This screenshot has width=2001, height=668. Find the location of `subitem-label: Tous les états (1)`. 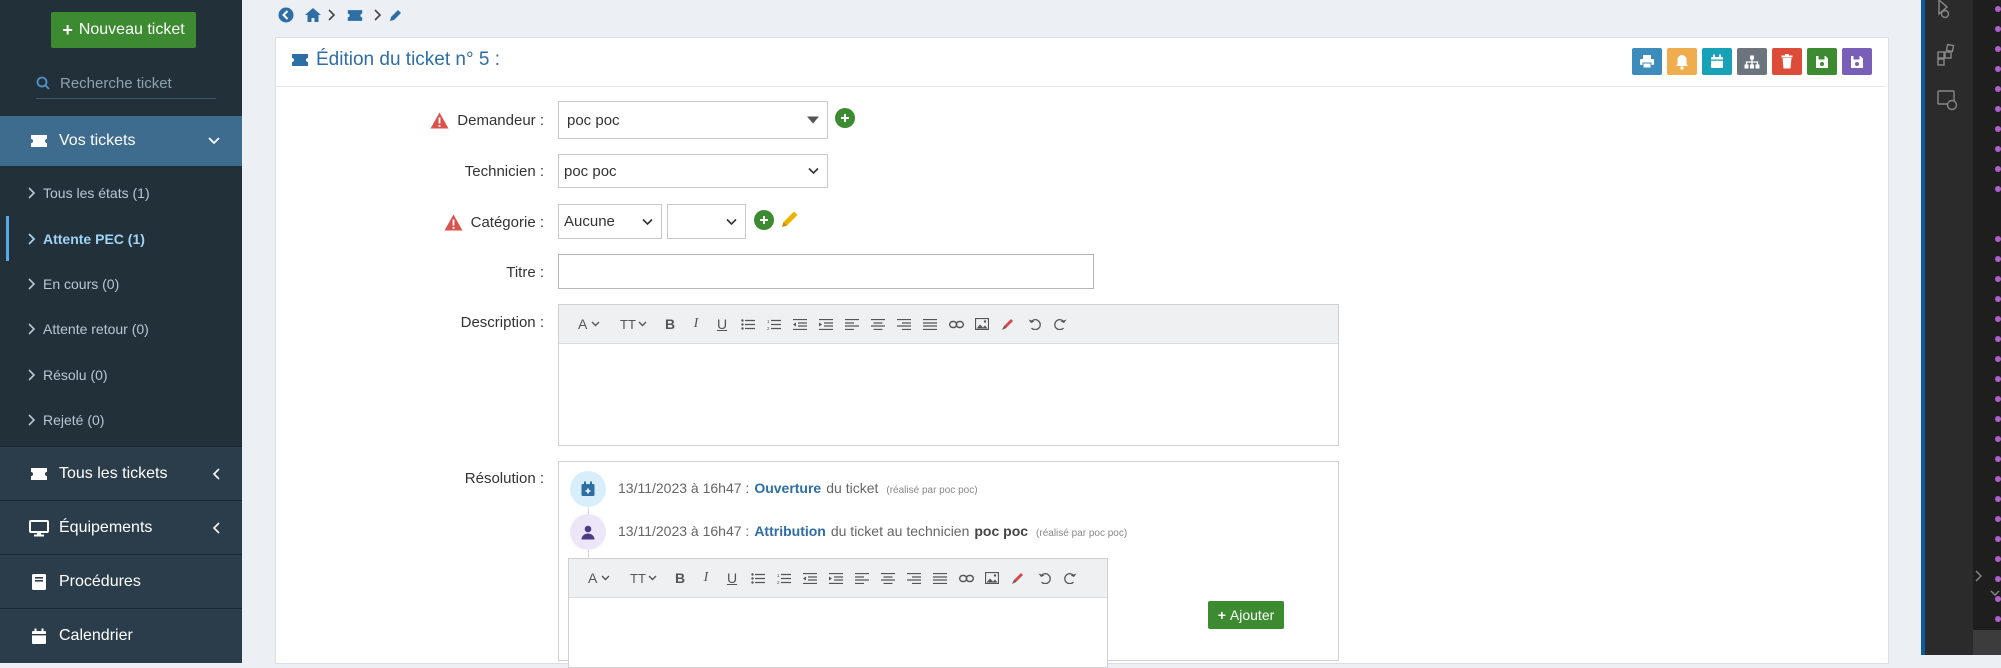

subitem-label: Tous les états (1) is located at coordinates (96, 192).